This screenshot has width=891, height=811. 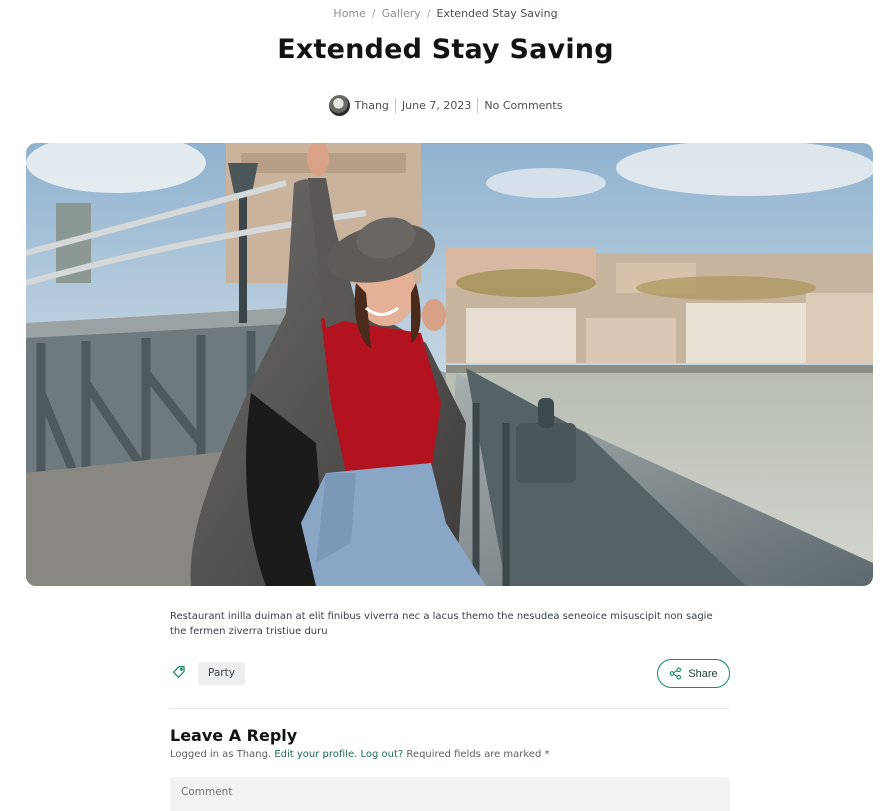 What do you see at coordinates (497, 13) in the screenshot?
I see `breadcrumb-current: Extended Stay Saving` at bounding box center [497, 13].